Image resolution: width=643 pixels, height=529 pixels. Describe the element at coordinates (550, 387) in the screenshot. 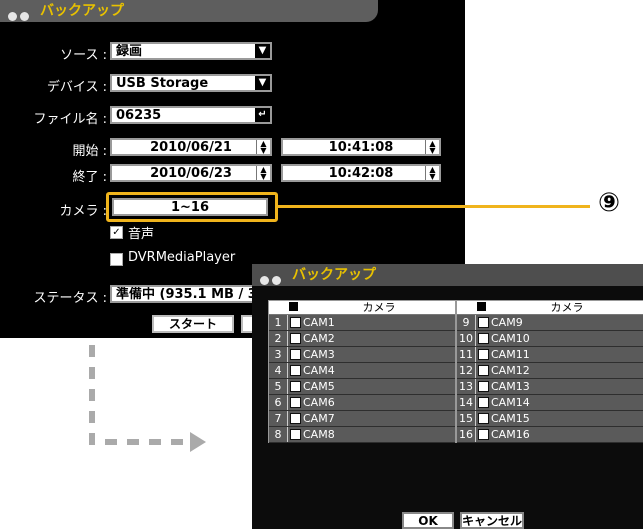

I see `camera-row: 13 CAM13` at that location.